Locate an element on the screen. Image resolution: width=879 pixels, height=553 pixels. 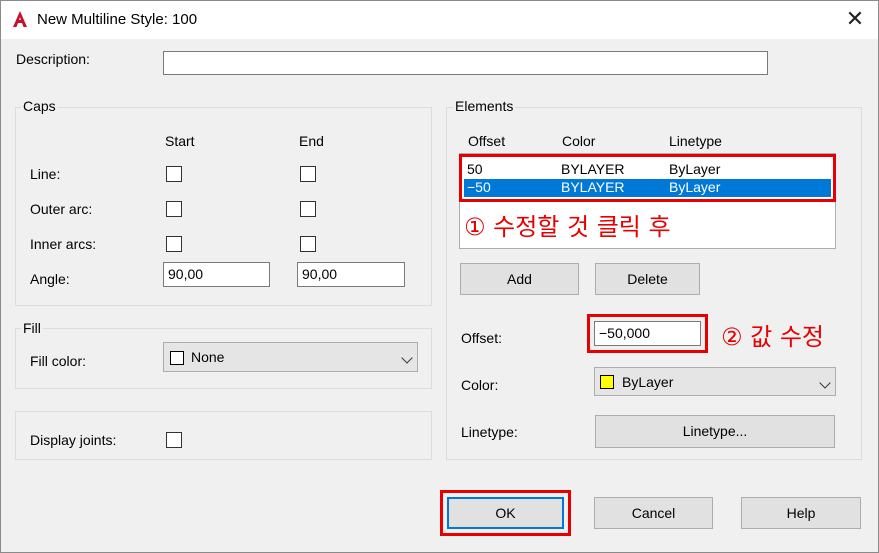
fill-color-value: None is located at coordinates (208, 357).